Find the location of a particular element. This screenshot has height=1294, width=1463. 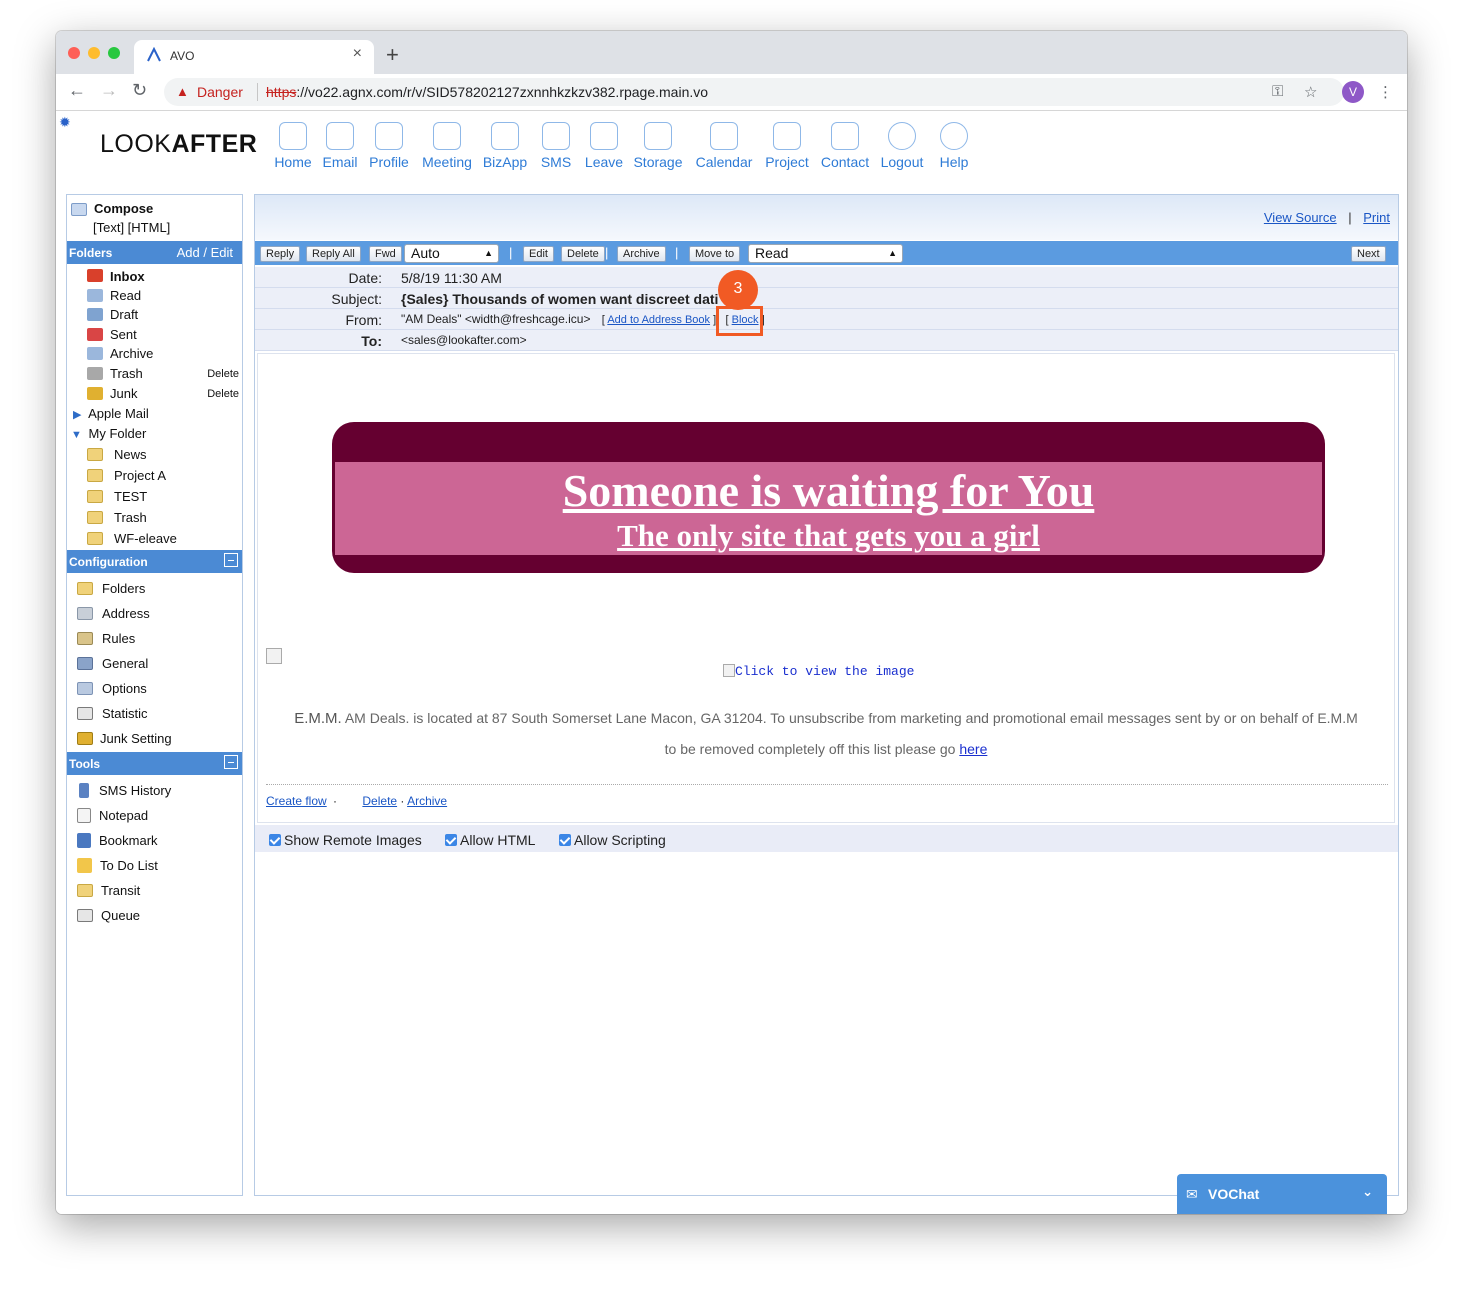

reload-icon: ↻ is located at coordinates (139, 90).